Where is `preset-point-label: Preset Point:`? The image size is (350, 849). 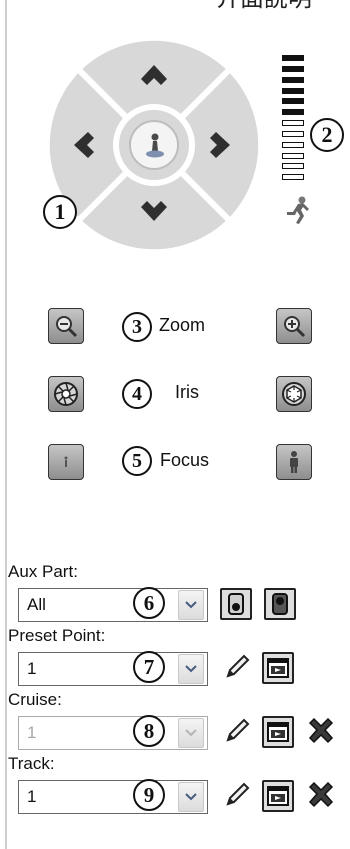 preset-point-label: Preset Point: is located at coordinates (57, 635).